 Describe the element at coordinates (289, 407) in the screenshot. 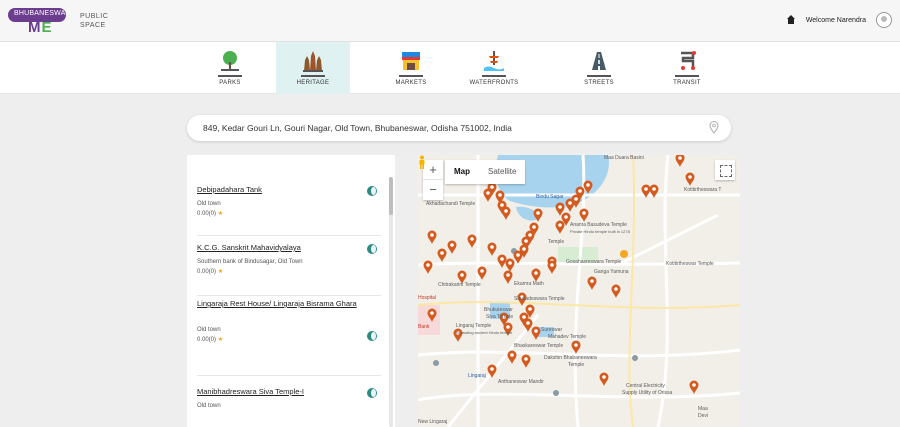

I see `list-item: Manibhadreswara Siva Temple-I Old town` at that location.